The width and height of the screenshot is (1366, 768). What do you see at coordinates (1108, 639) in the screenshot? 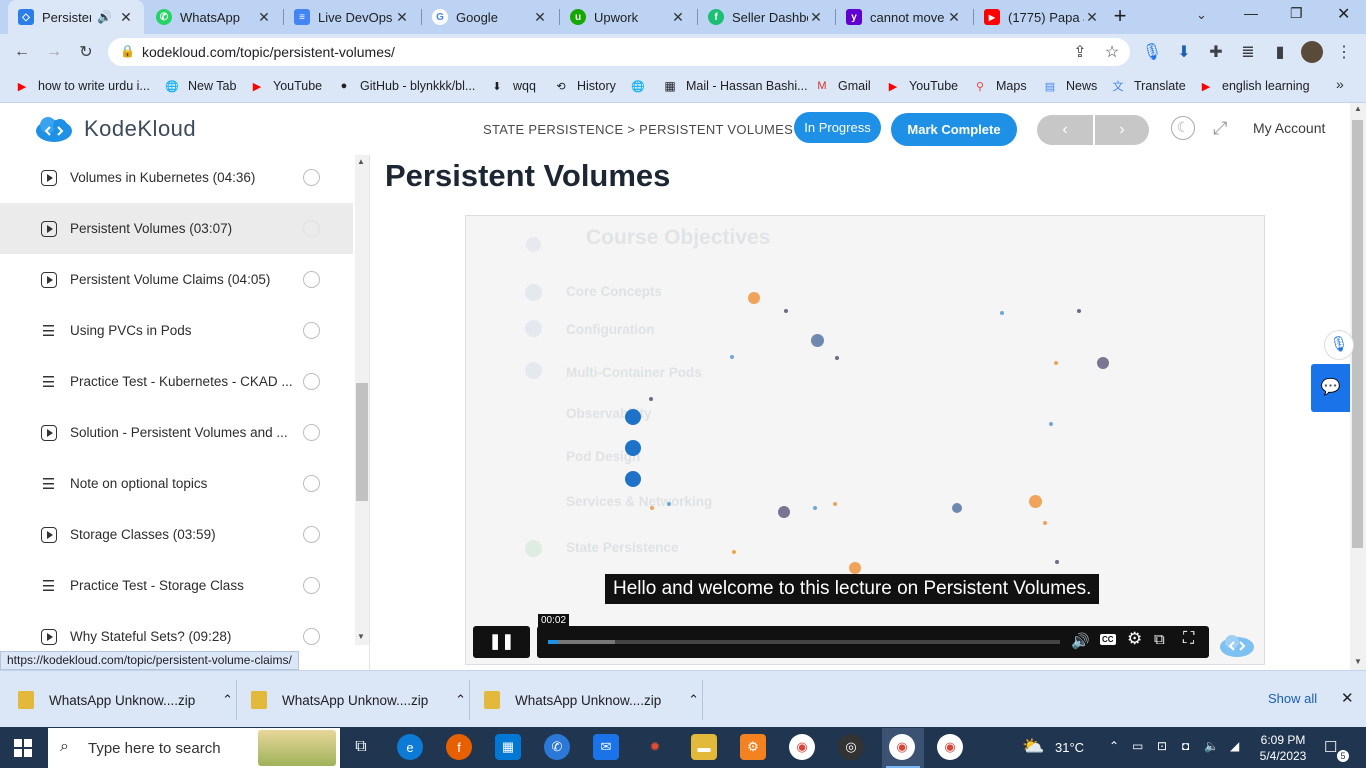
I see `captions-icon: CC` at bounding box center [1108, 639].